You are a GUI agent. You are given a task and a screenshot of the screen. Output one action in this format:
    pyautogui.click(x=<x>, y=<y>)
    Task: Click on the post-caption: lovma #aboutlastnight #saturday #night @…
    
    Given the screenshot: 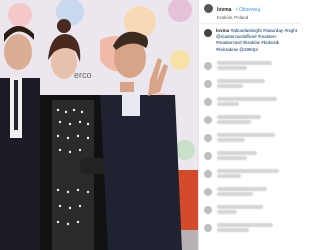 What is the action you would take?
    pyautogui.click(x=249, y=38)
    